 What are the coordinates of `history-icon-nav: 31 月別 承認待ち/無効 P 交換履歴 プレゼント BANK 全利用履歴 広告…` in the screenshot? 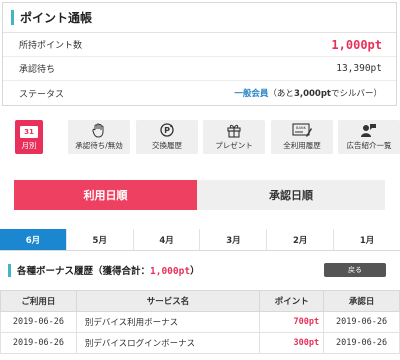 It's located at (200, 137).